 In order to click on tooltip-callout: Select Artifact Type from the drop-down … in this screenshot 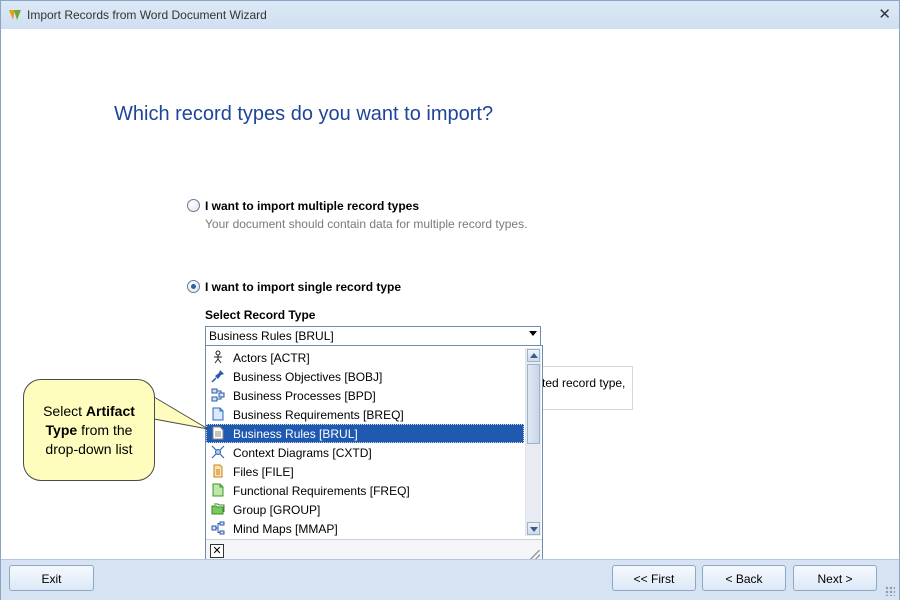, I will do `click(89, 430)`.